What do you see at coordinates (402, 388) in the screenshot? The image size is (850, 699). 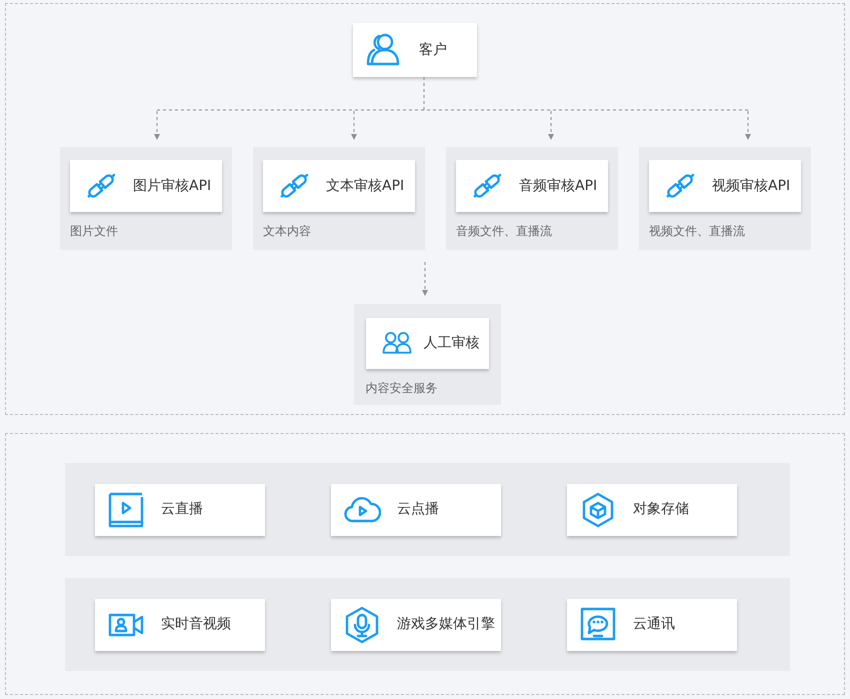 I see `panel-caption: 内容安全服务` at bounding box center [402, 388].